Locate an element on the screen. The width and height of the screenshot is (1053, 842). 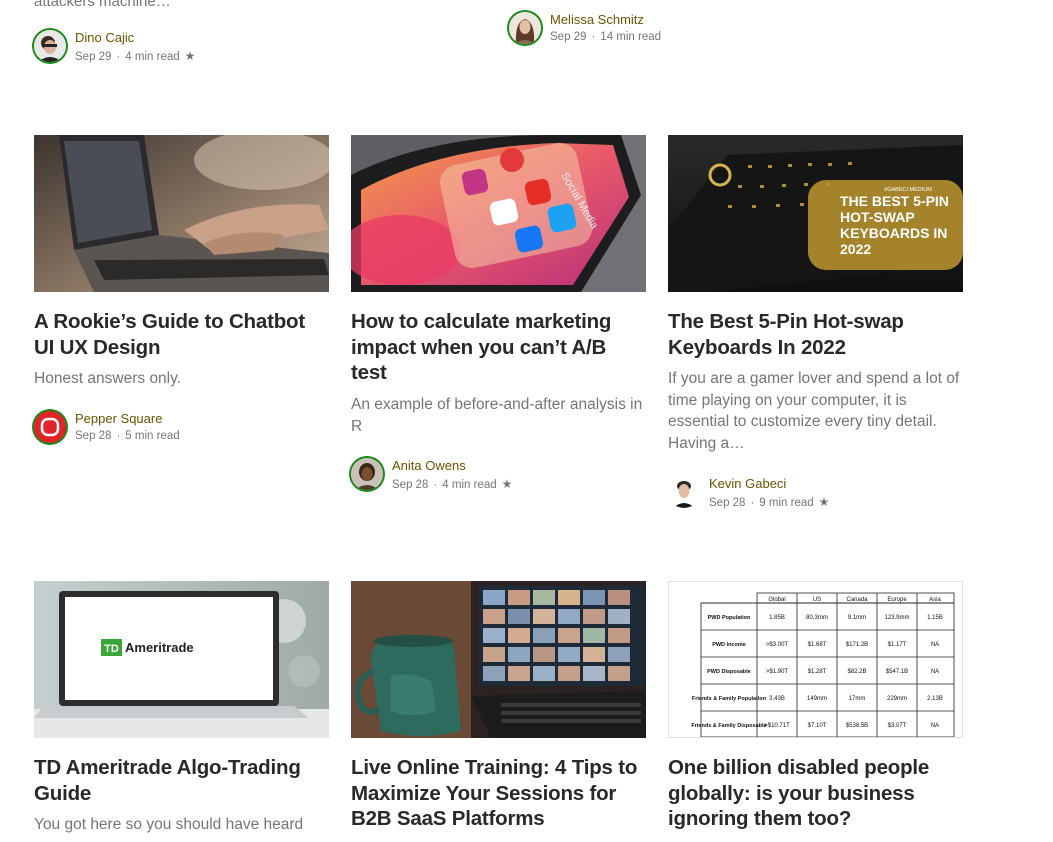
author-meta: Pepper Square Sep 28 · 5 min read is located at coordinates (164, 431).